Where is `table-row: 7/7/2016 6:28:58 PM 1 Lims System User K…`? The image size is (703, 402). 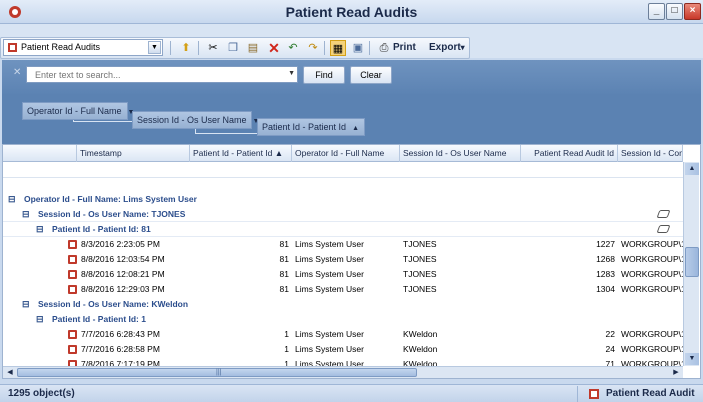 table-row: 7/7/2016 6:28:58 PM 1 Lims System User K… is located at coordinates (343, 349).